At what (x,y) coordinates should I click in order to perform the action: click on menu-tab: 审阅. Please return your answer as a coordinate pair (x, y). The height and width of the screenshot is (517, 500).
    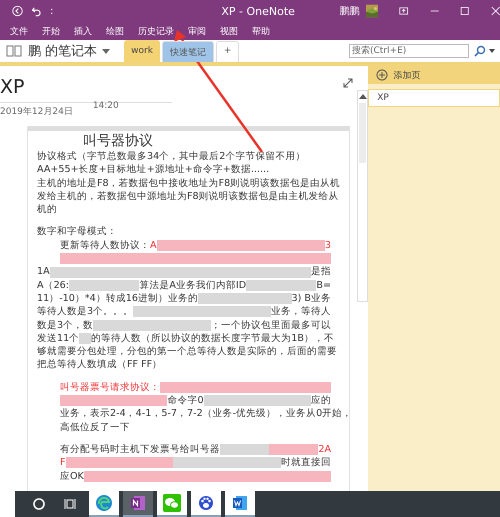
    Looking at the image, I should click on (197, 31).